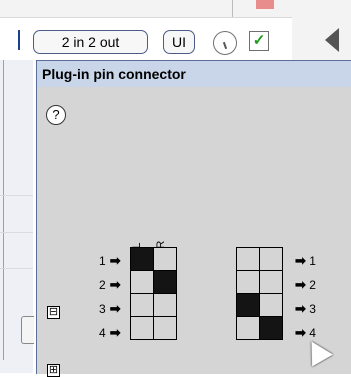 This screenshot has width=351, height=377. Describe the element at coordinates (225, 43) in the screenshot. I see `wet-knob-icon` at that location.